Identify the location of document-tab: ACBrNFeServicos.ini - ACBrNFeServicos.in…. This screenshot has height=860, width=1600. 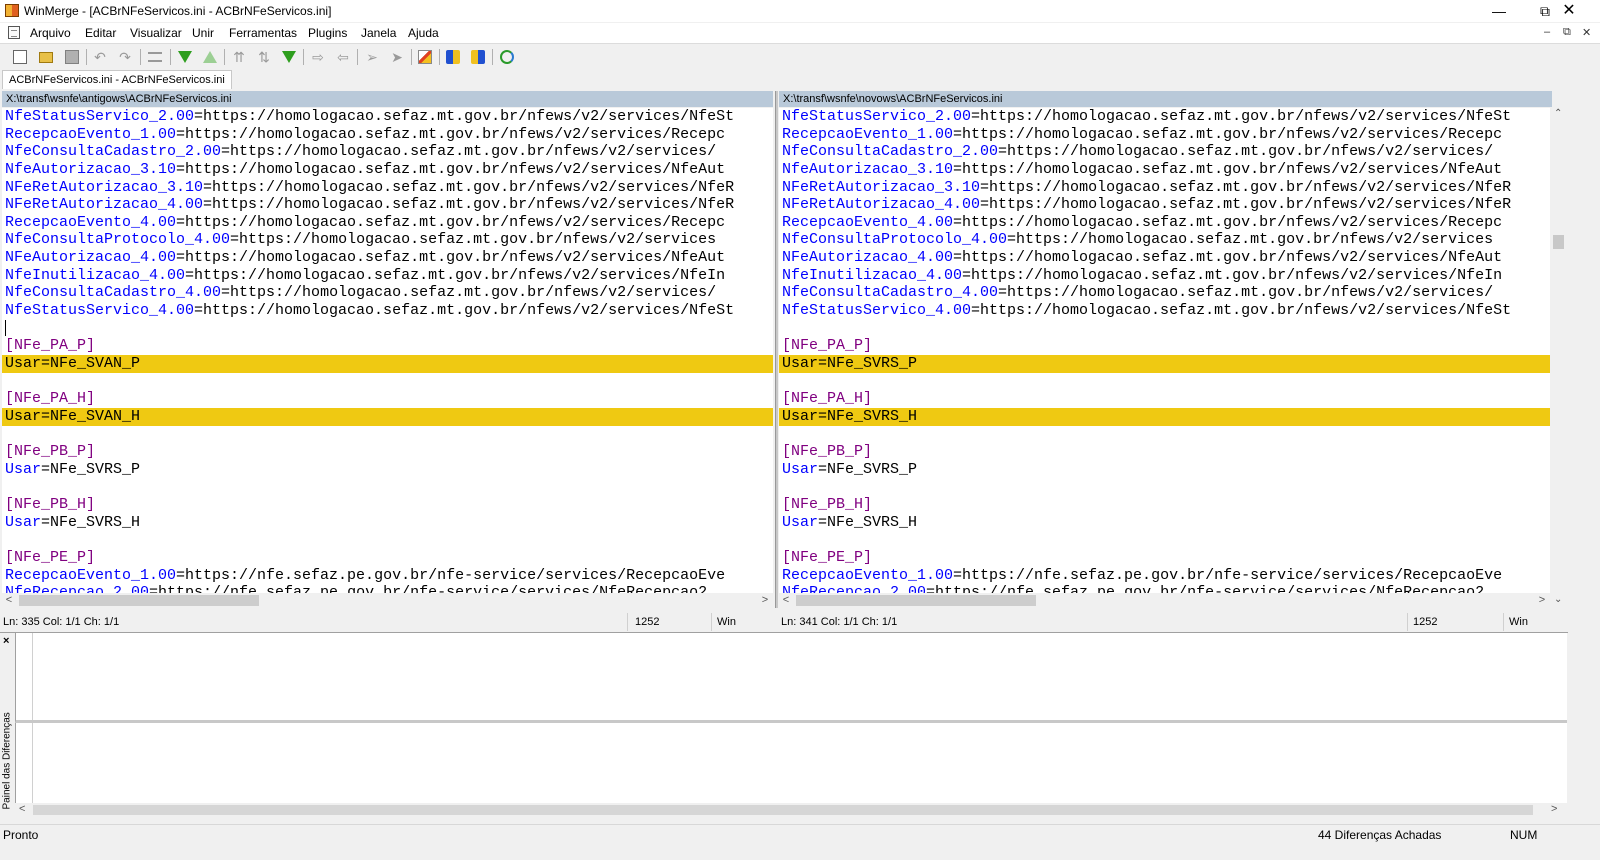
(117, 79).